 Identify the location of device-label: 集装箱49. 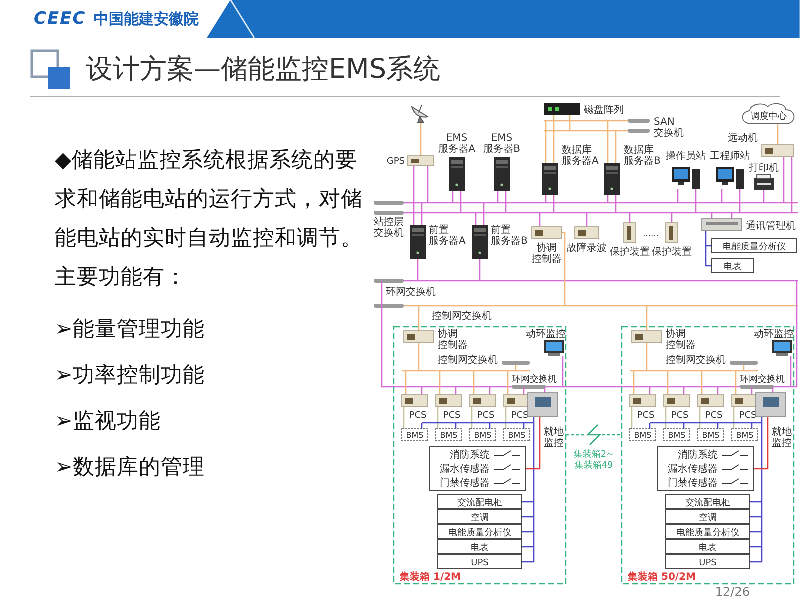
(594, 466).